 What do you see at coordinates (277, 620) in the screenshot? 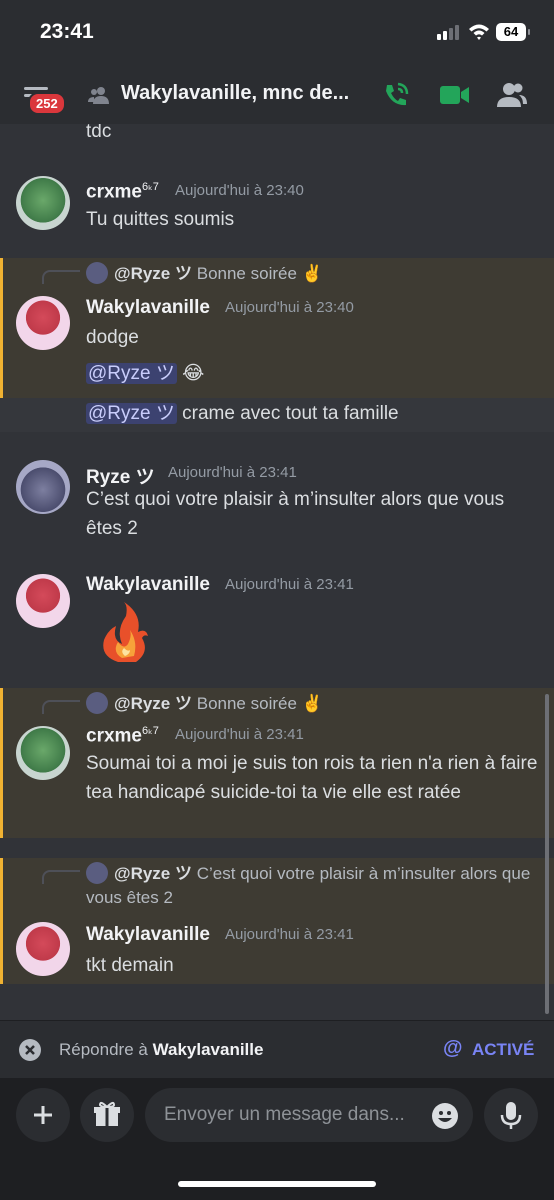
I see `message-item: Wakylavanille Aujourd'hui à 23:41` at bounding box center [277, 620].